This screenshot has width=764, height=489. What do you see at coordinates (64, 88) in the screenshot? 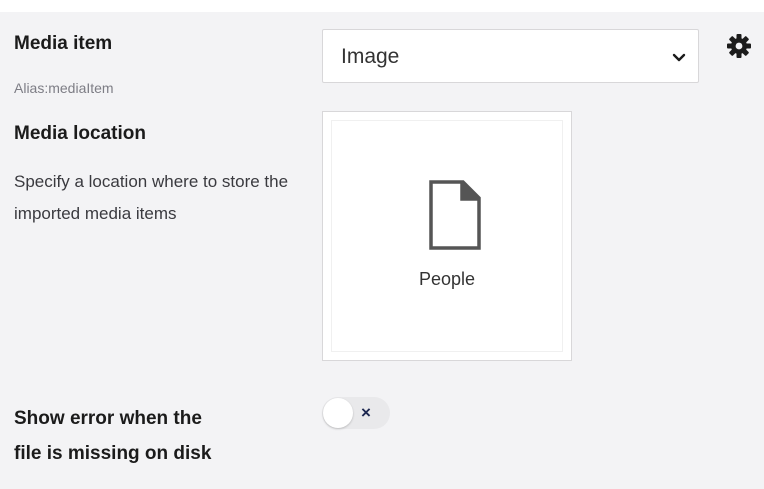
I see `media-item-alias: Alias:mediaItem` at bounding box center [64, 88].